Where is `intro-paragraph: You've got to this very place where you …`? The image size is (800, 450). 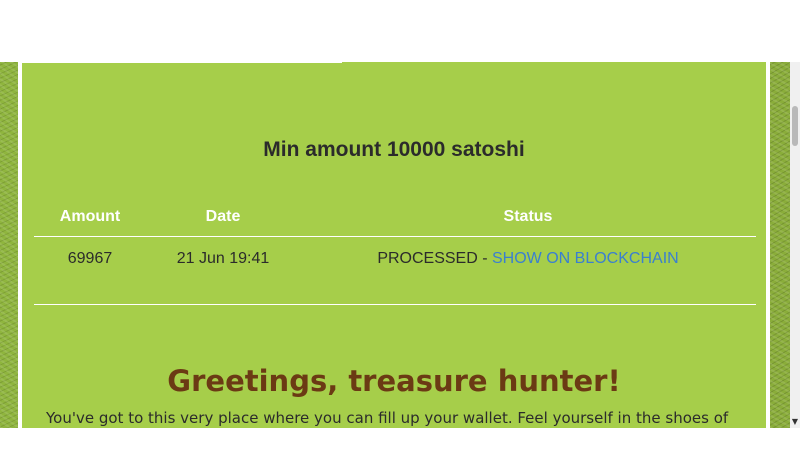 intro-paragraph: You've got to this very place where you … is located at coordinates (387, 418).